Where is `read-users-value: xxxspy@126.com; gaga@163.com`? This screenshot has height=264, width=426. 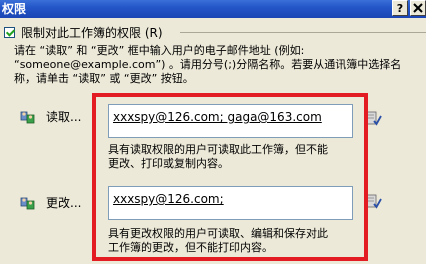
read-users-value: xxxspy@126.com; gaga@163.com is located at coordinates (217, 117).